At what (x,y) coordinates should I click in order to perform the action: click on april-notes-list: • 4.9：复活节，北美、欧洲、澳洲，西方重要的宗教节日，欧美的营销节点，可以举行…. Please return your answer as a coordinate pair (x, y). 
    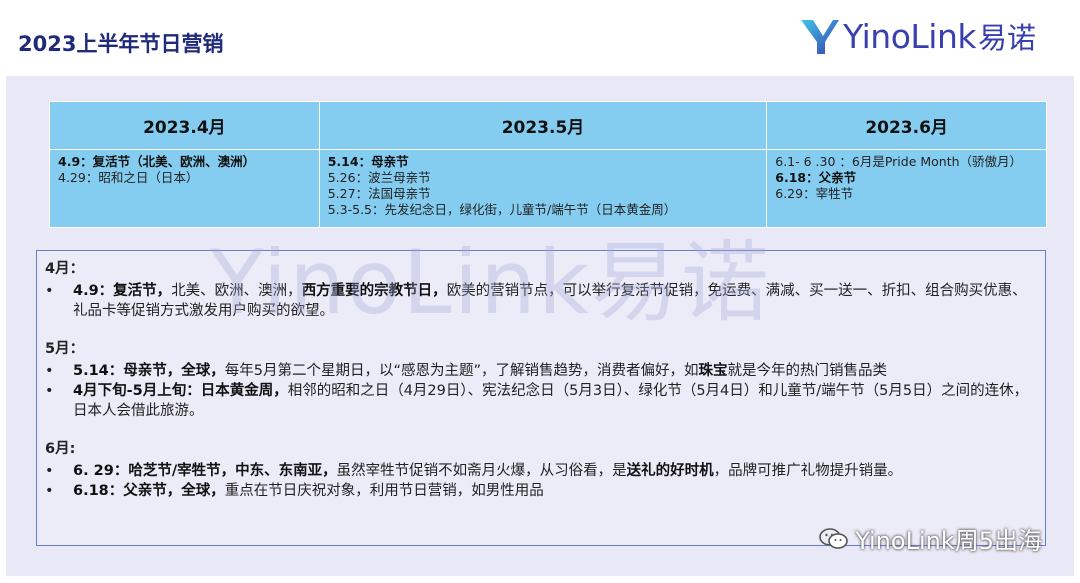
    Looking at the image, I should click on (540, 301).